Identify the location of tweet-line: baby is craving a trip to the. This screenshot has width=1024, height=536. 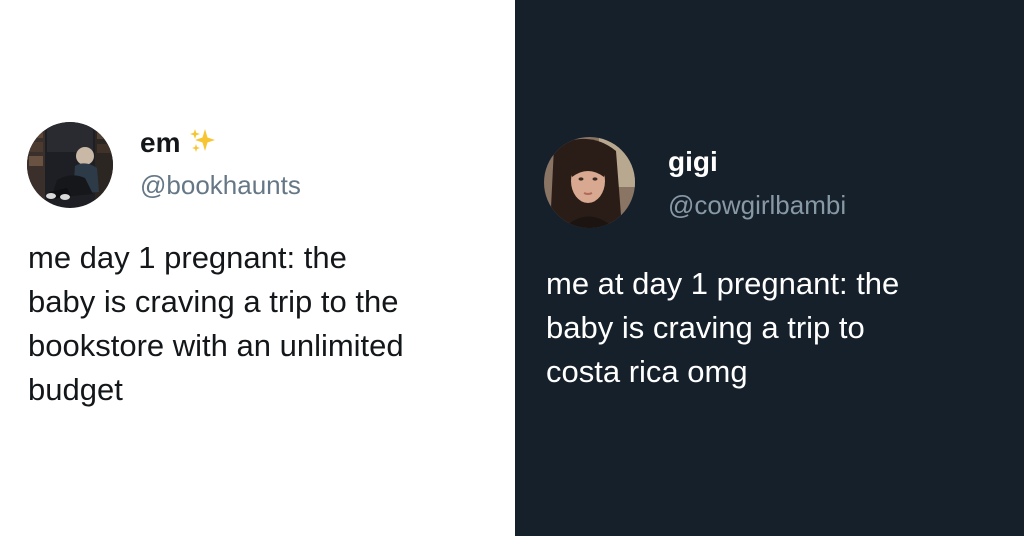
(213, 301).